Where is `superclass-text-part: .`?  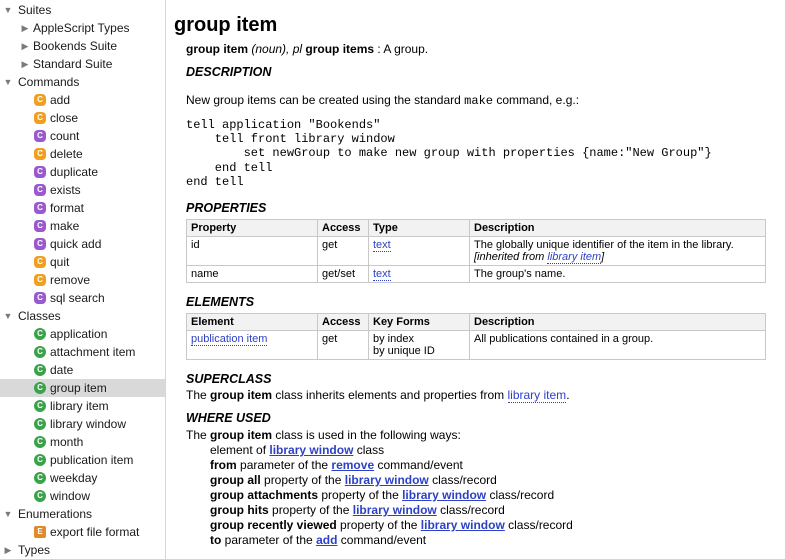 superclass-text-part: . is located at coordinates (568, 395).